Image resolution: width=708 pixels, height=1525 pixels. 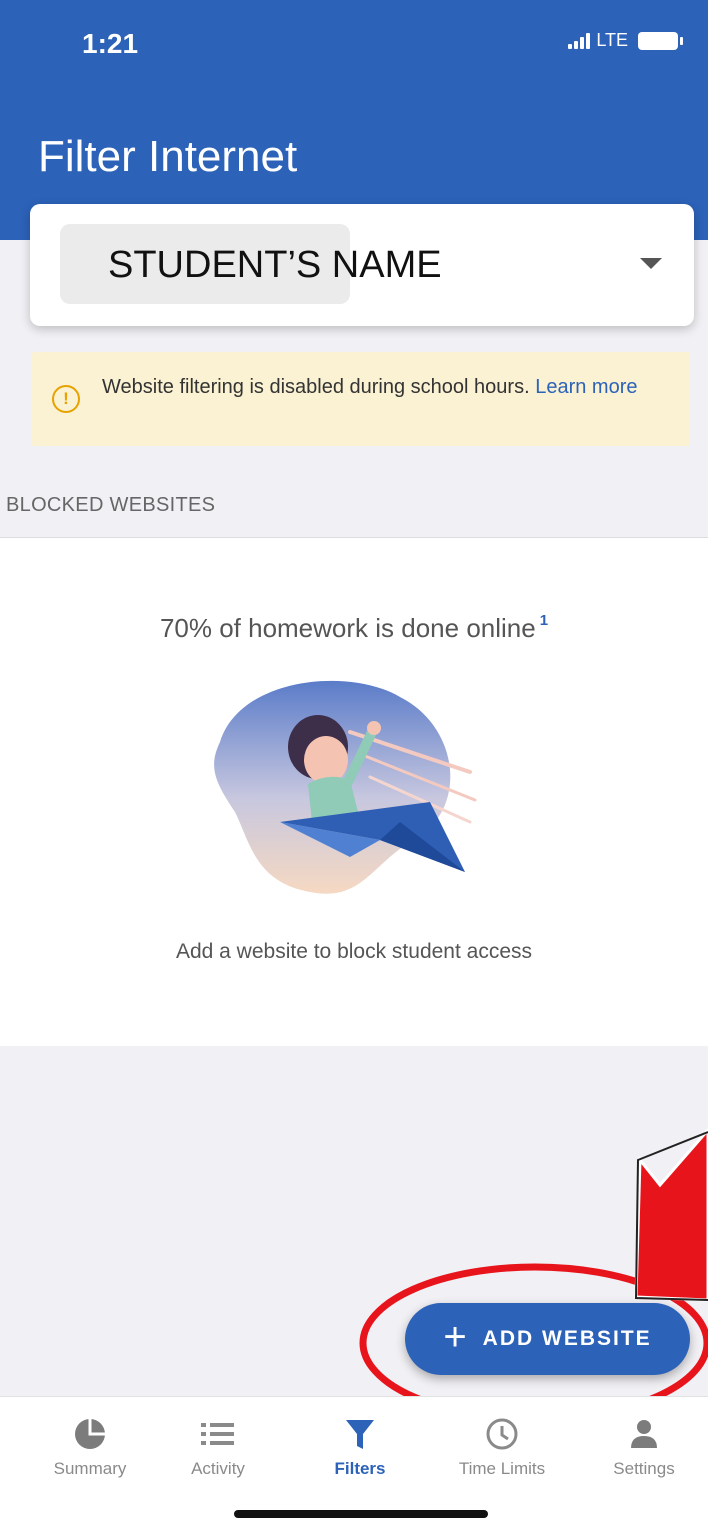 I want to click on chevron-down-icon, so click(x=651, y=263).